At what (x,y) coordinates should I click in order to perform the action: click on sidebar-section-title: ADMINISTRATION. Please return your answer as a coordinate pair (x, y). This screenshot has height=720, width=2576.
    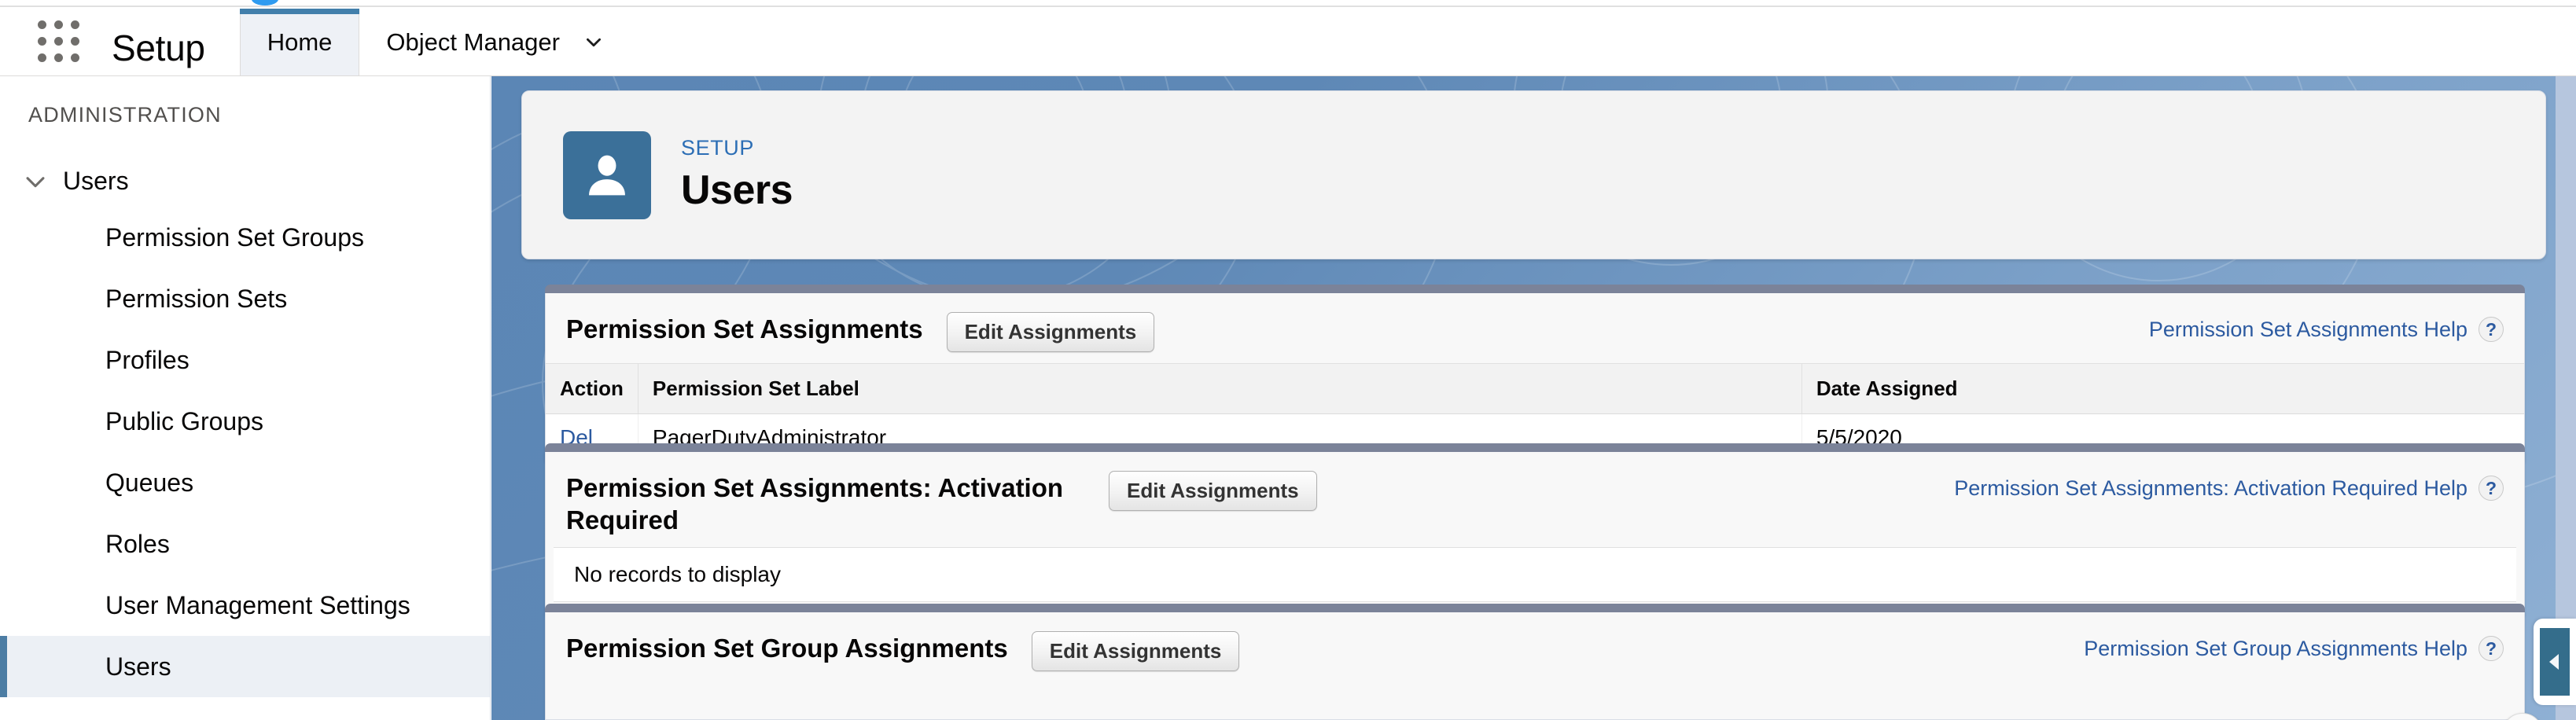
    Looking at the image, I should click on (125, 115).